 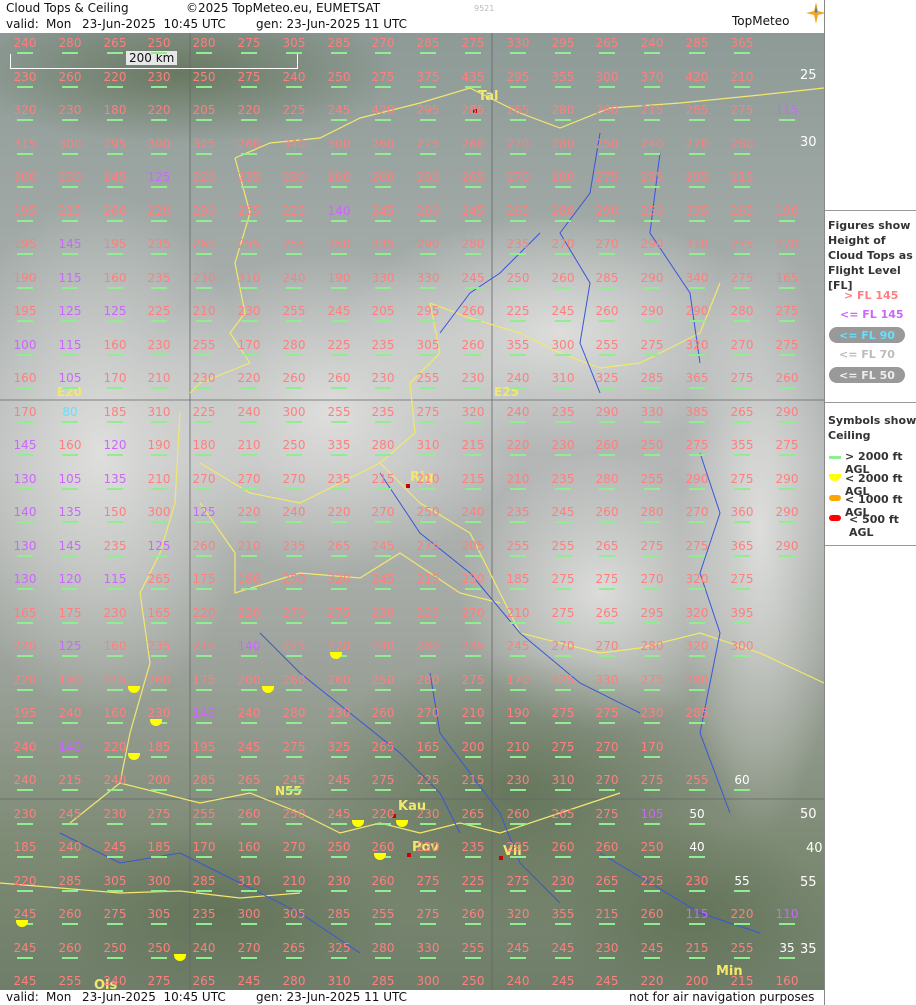 What do you see at coordinates (518, 916) in the screenshot?
I see `fl-figure: 320` at bounding box center [518, 916].